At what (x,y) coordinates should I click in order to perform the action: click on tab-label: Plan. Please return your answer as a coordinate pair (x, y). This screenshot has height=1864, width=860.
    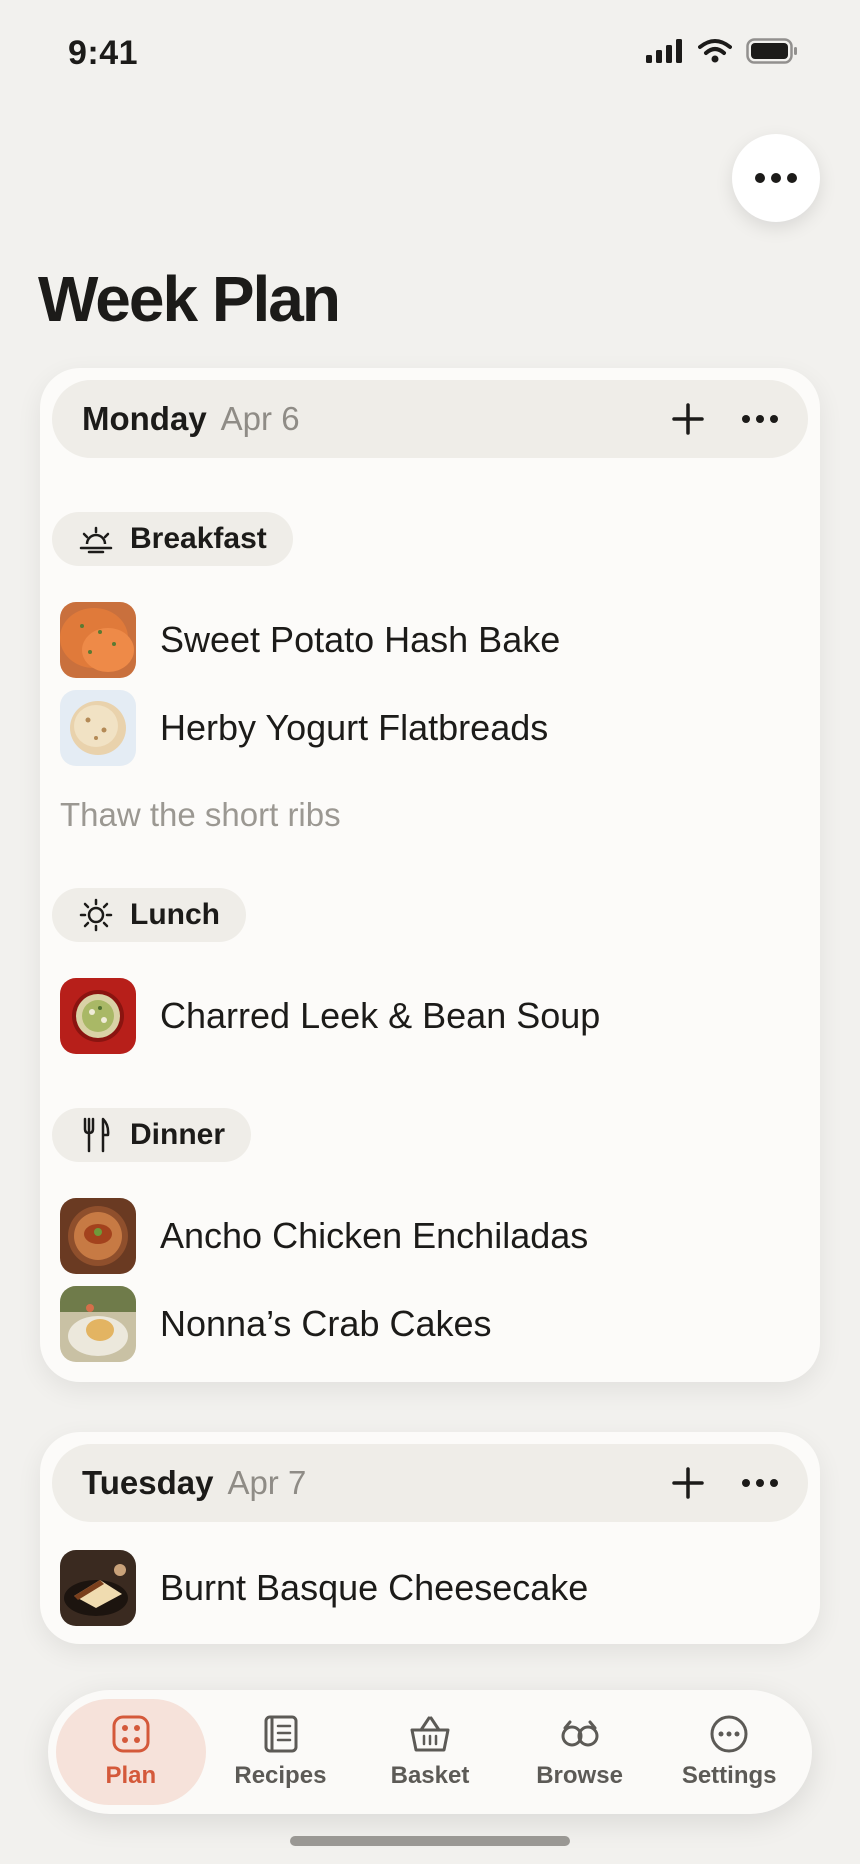
    Looking at the image, I should click on (131, 1775).